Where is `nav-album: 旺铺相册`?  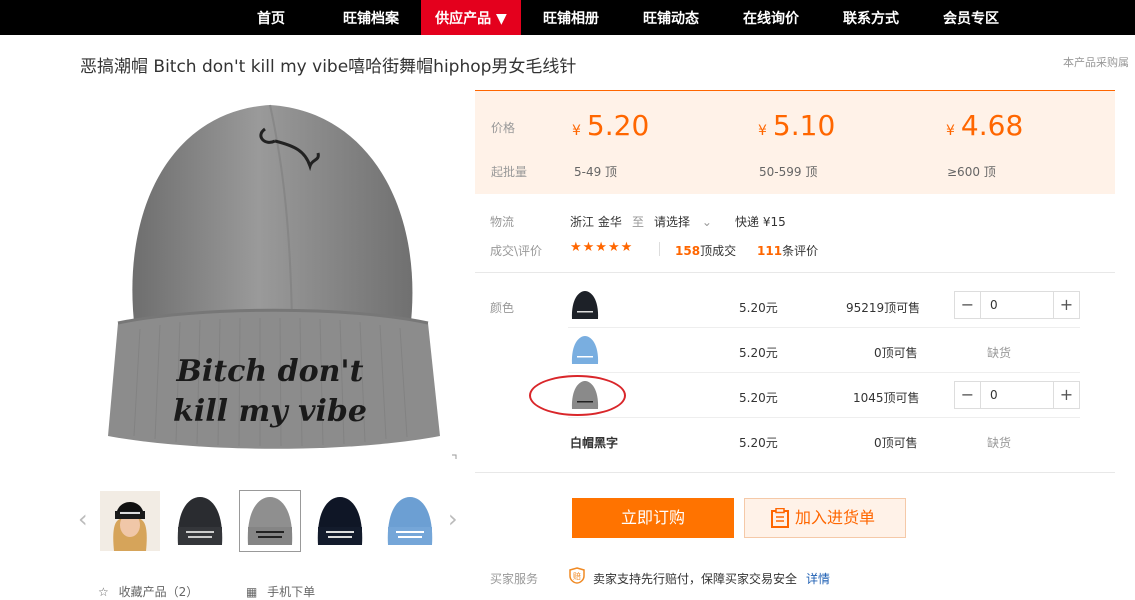
nav-album: 旺铺相册 is located at coordinates (571, 17).